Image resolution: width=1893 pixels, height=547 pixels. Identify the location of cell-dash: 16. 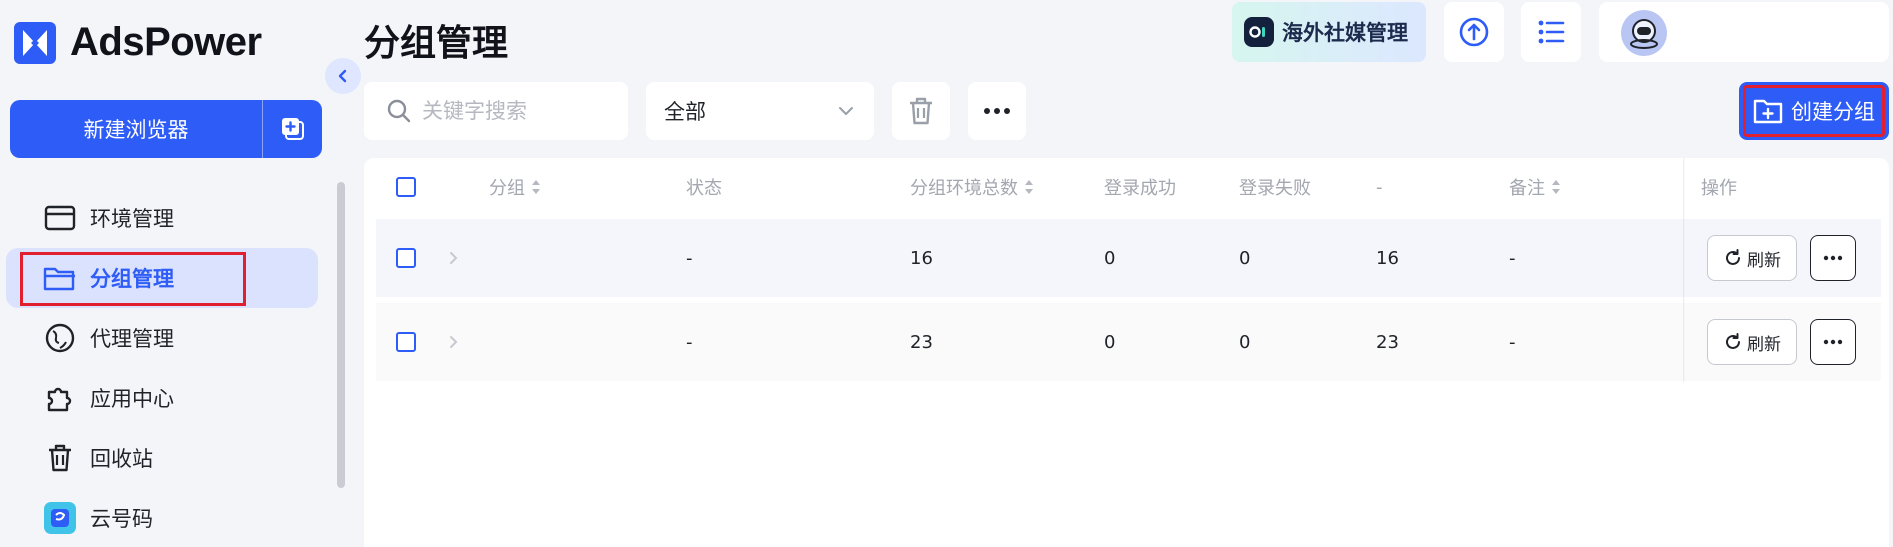
(1387, 258).